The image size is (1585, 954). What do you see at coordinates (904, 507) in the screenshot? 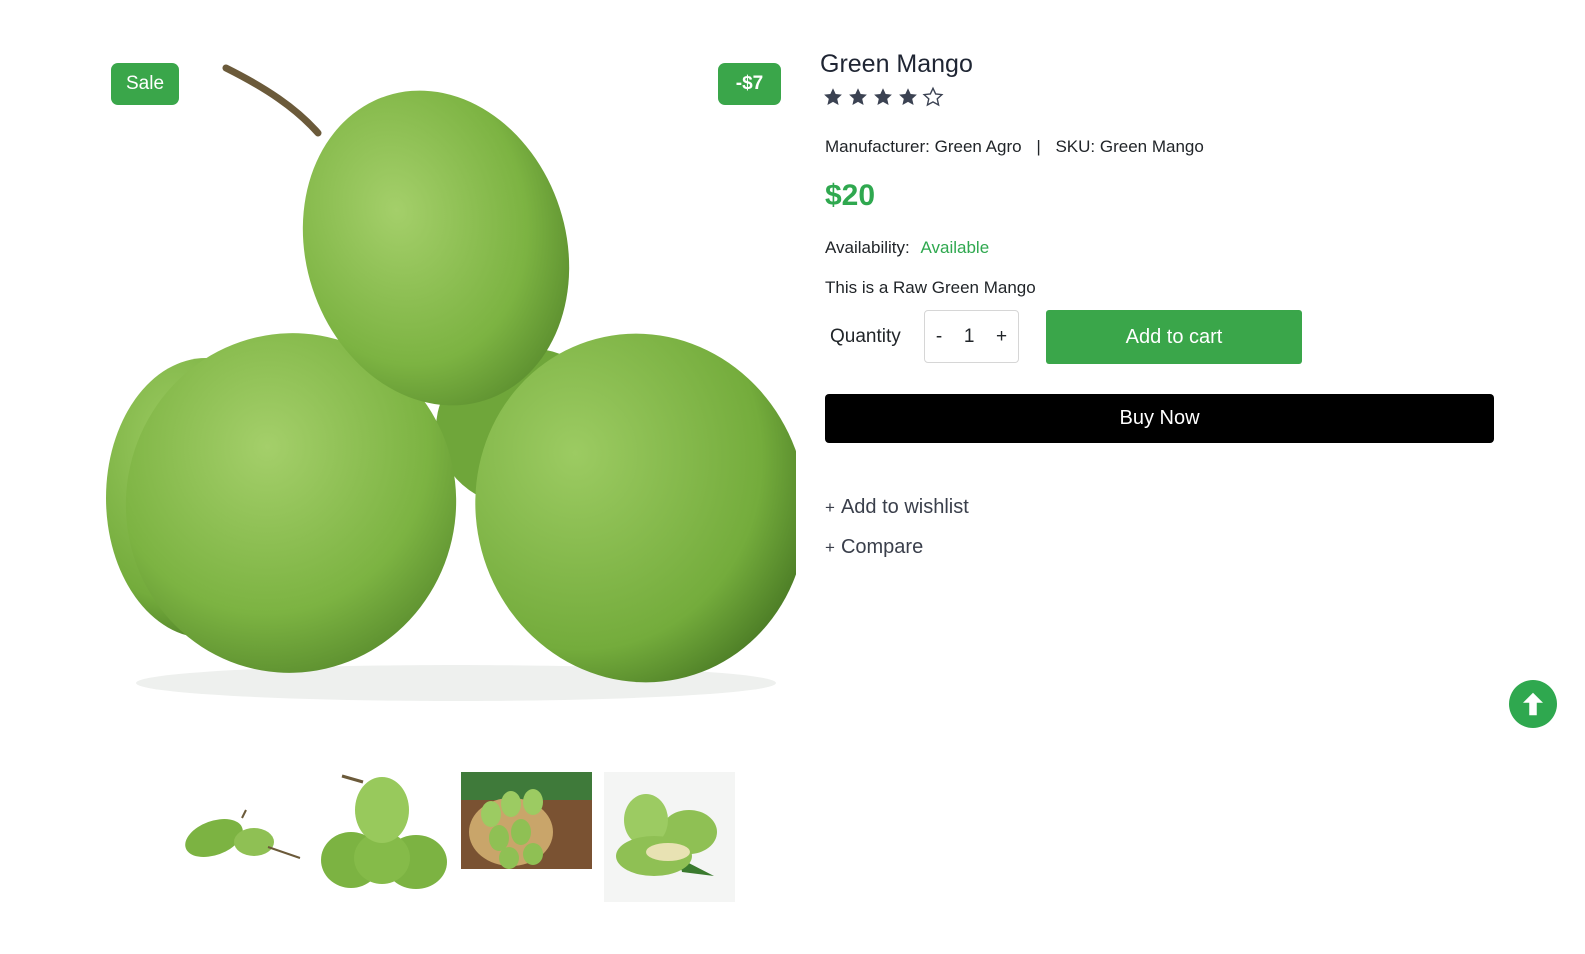
I see `wishlist-label: Add to wishlist` at bounding box center [904, 507].